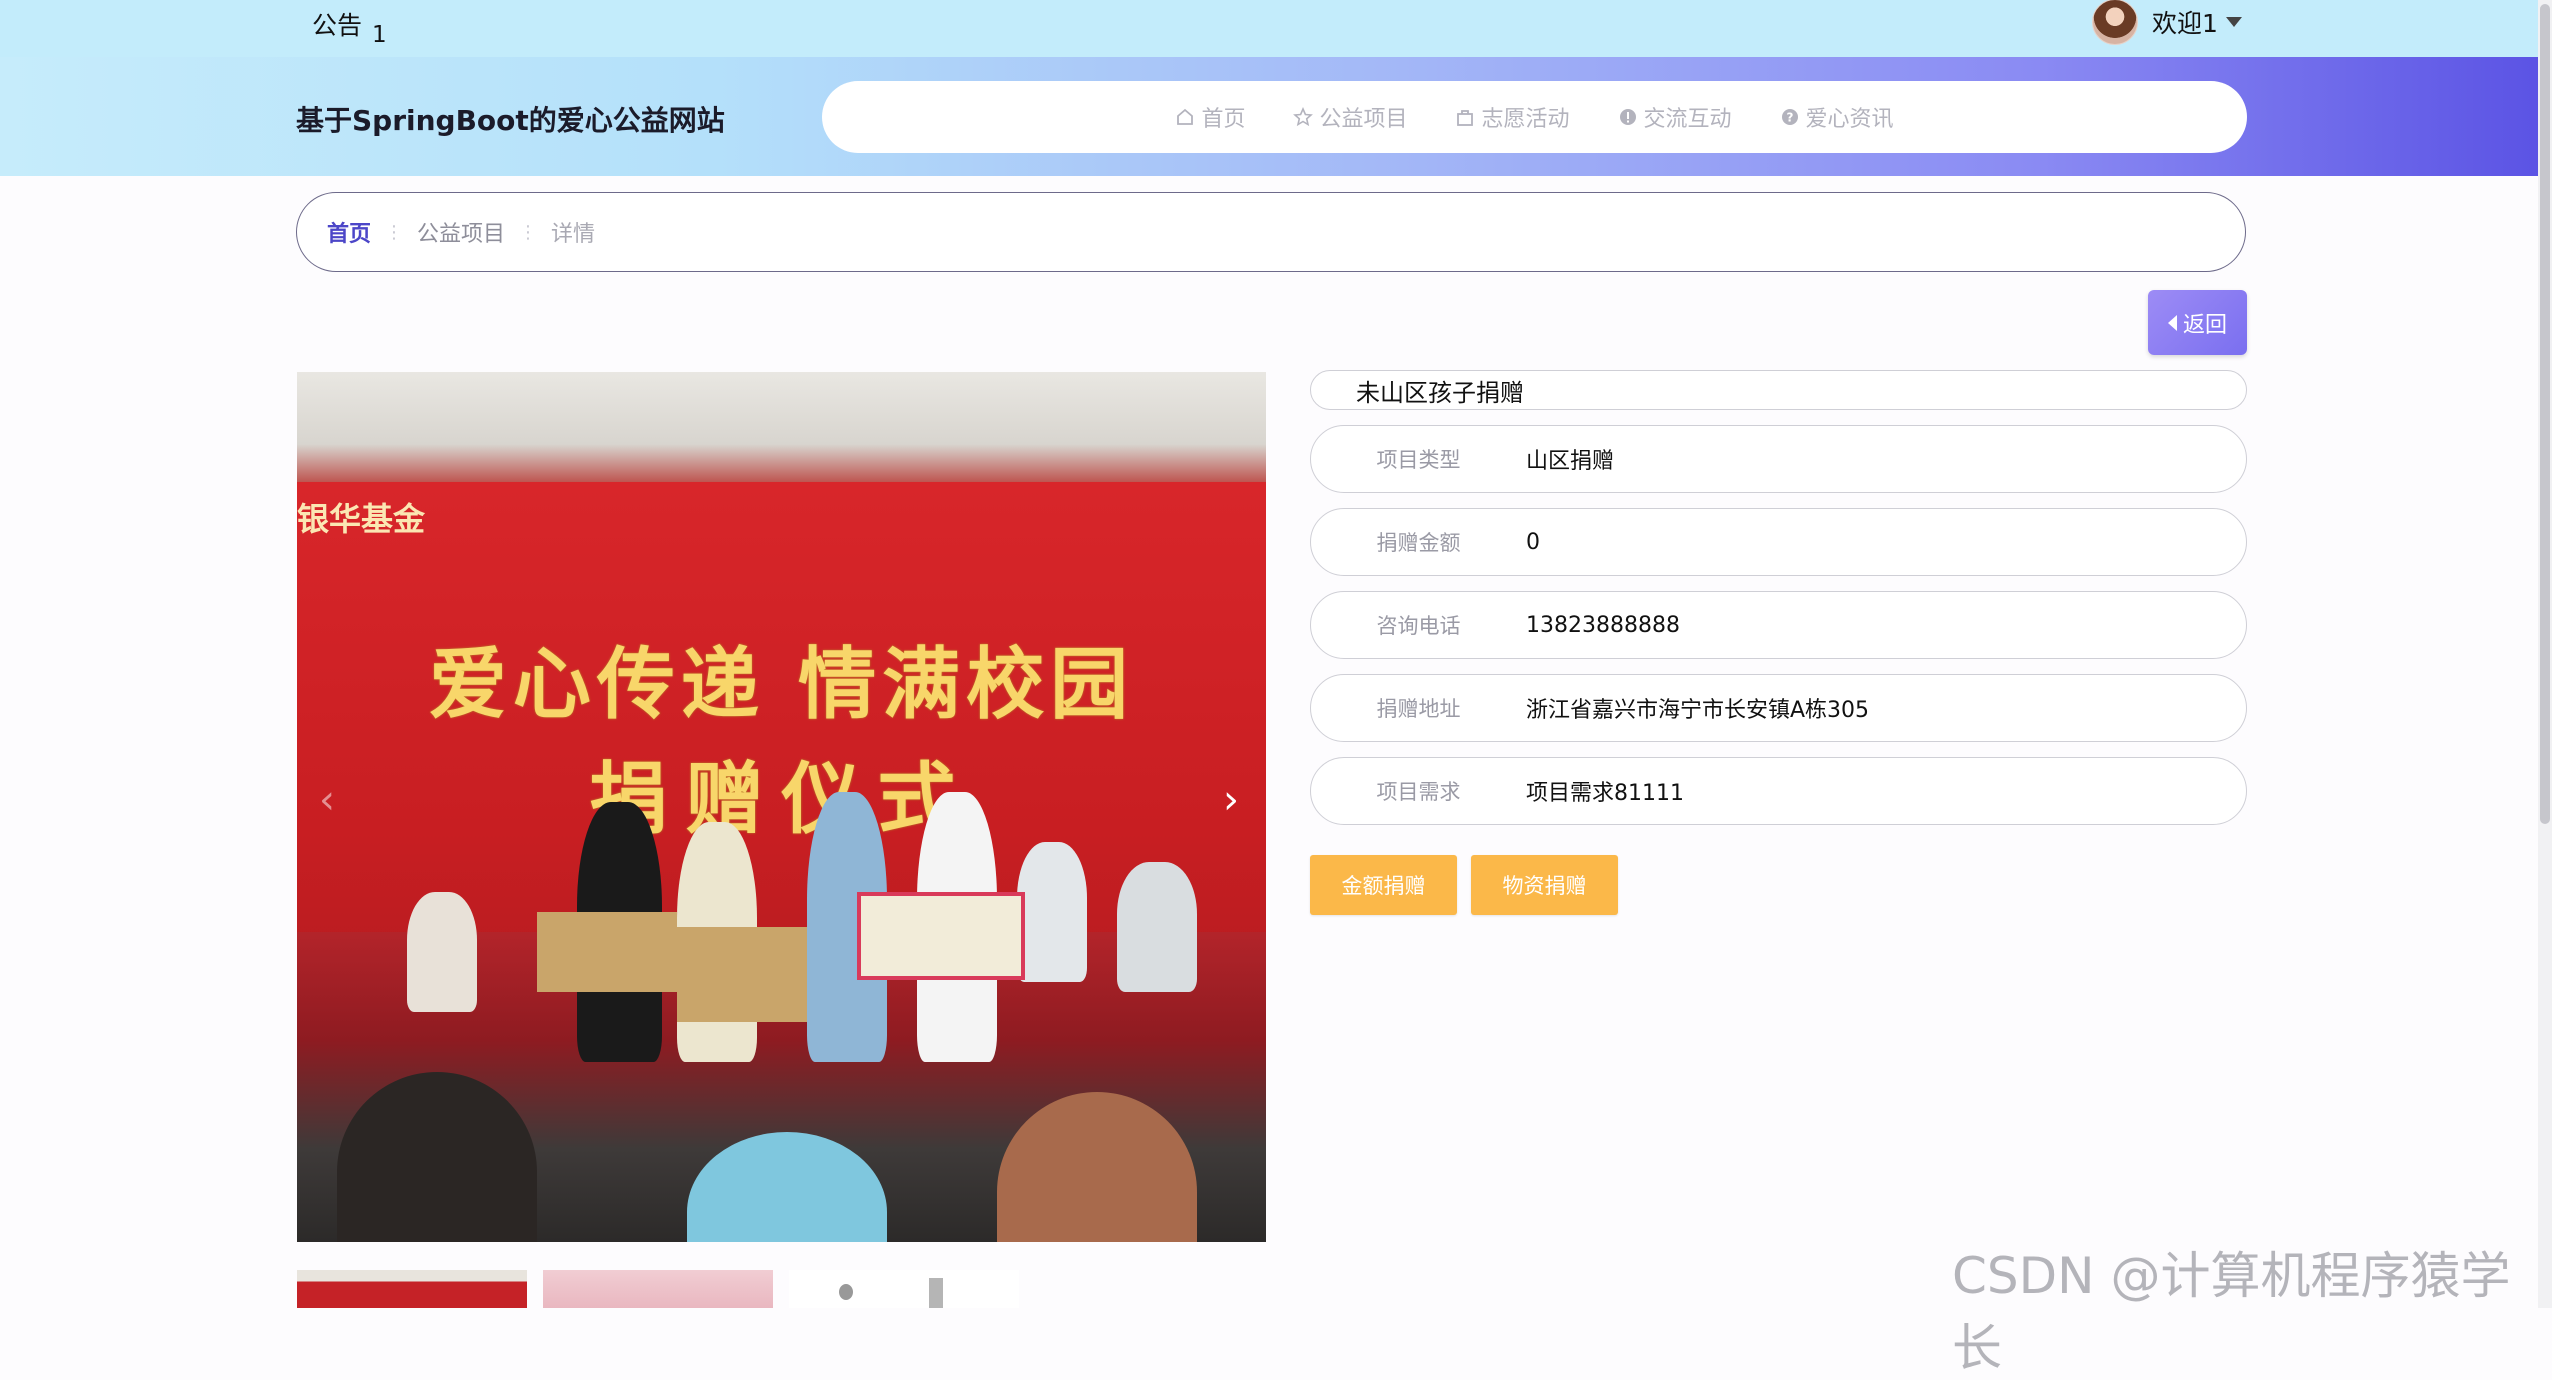 The width and height of the screenshot is (2552, 1380). Describe the element at coordinates (1778, 542) in the screenshot. I see `field-donation-amount: 捐赠金额 0` at that location.